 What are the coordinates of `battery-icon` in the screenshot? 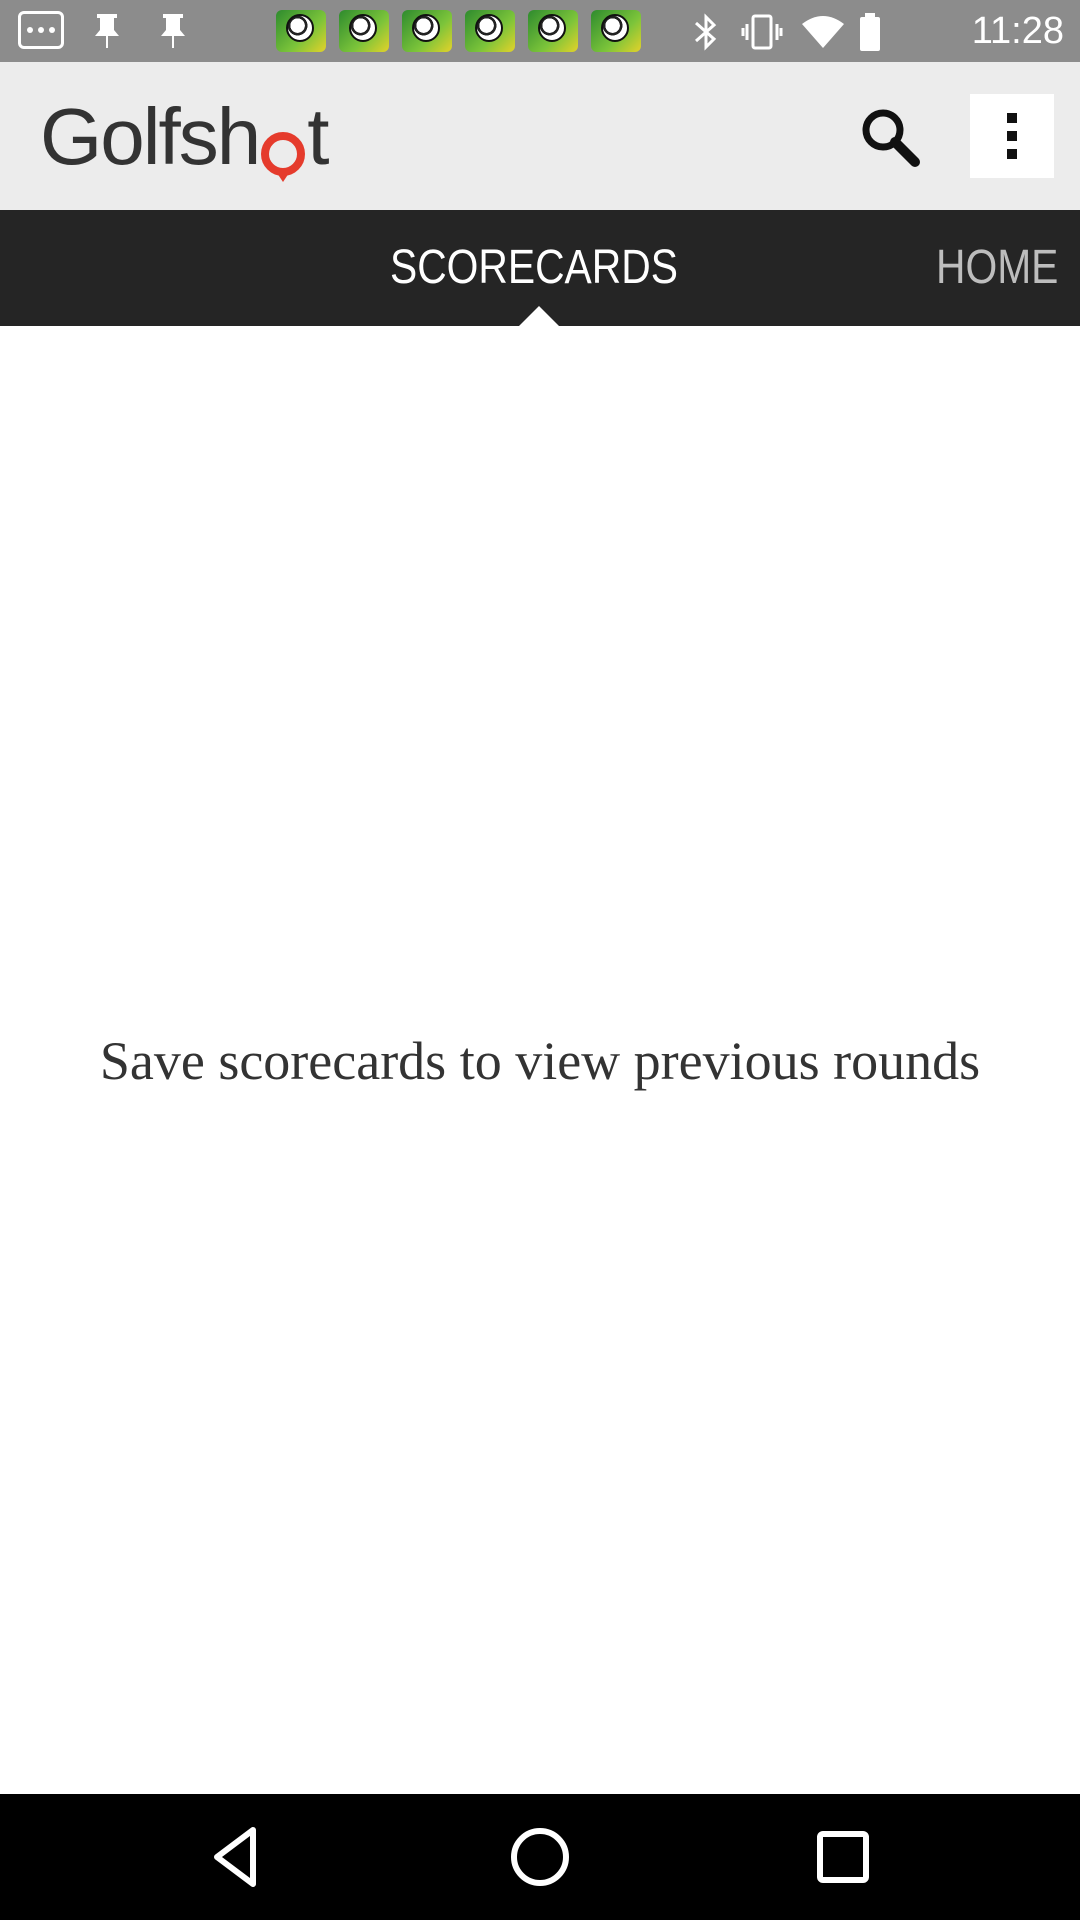 It's located at (870, 32).